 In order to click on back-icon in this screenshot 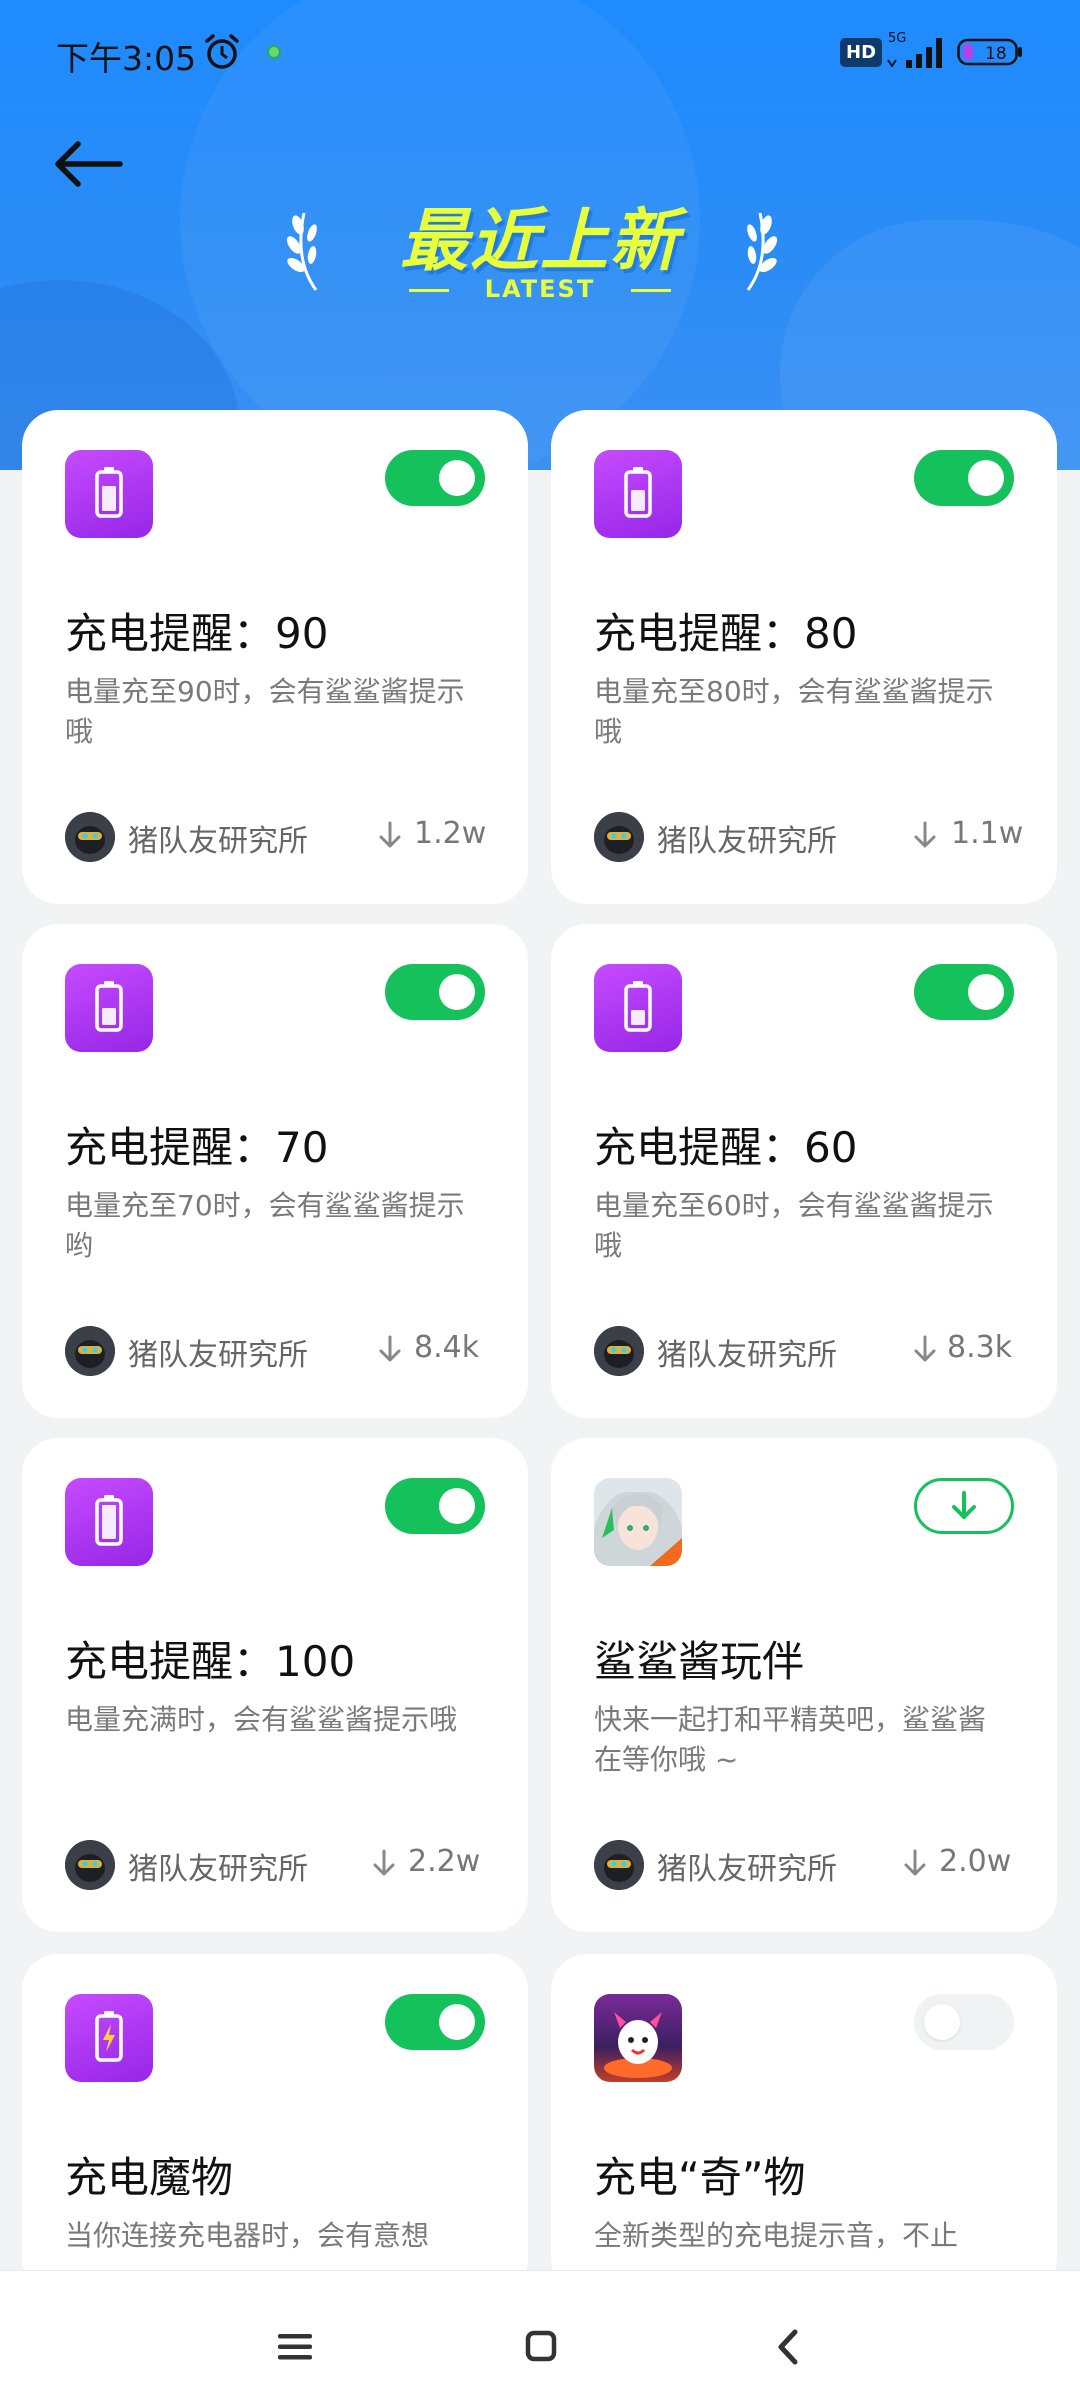, I will do `click(788, 2347)`.